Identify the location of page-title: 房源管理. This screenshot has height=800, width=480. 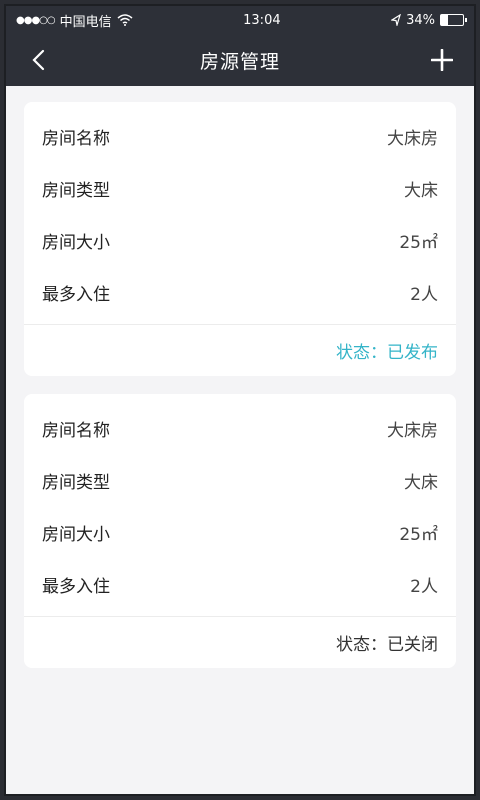
(239, 61).